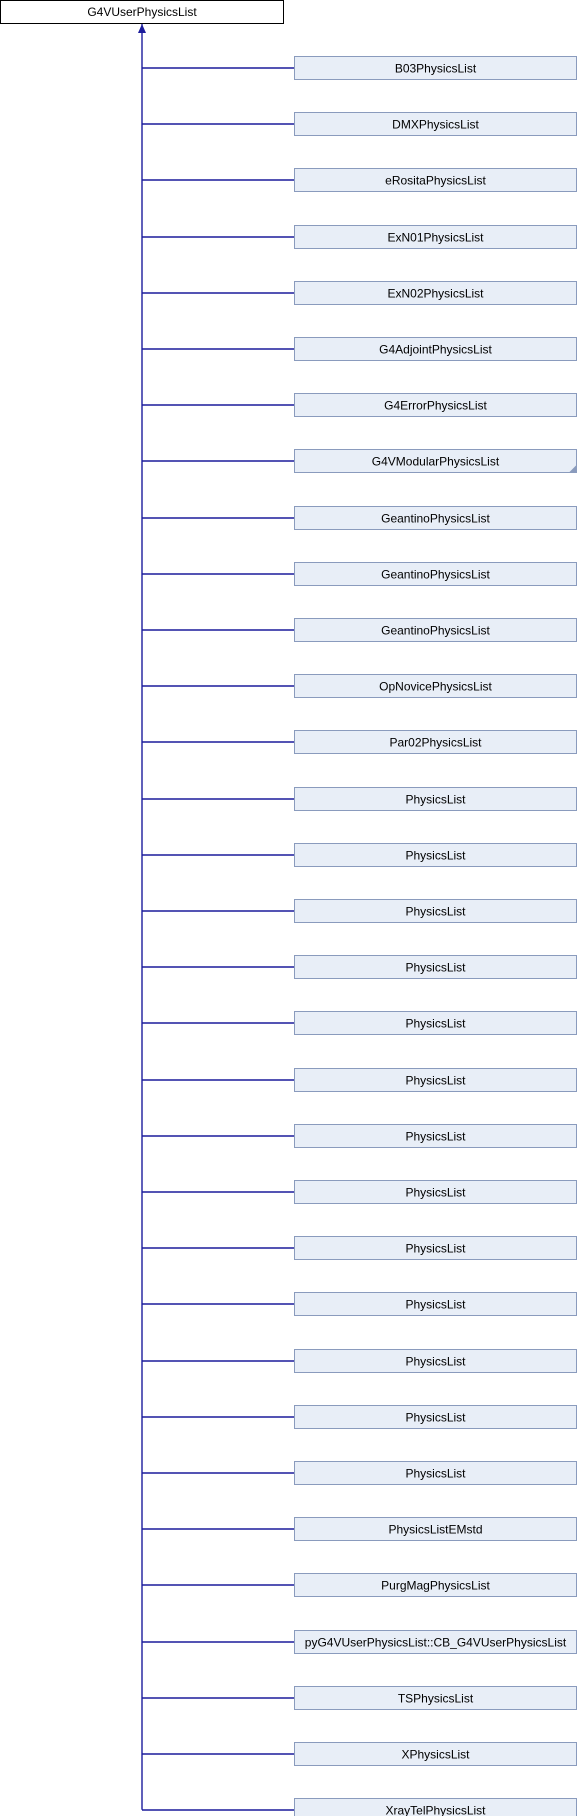 The height and width of the screenshot is (1816, 578). I want to click on derived-class-label: TSPhysicsList, so click(436, 1699).